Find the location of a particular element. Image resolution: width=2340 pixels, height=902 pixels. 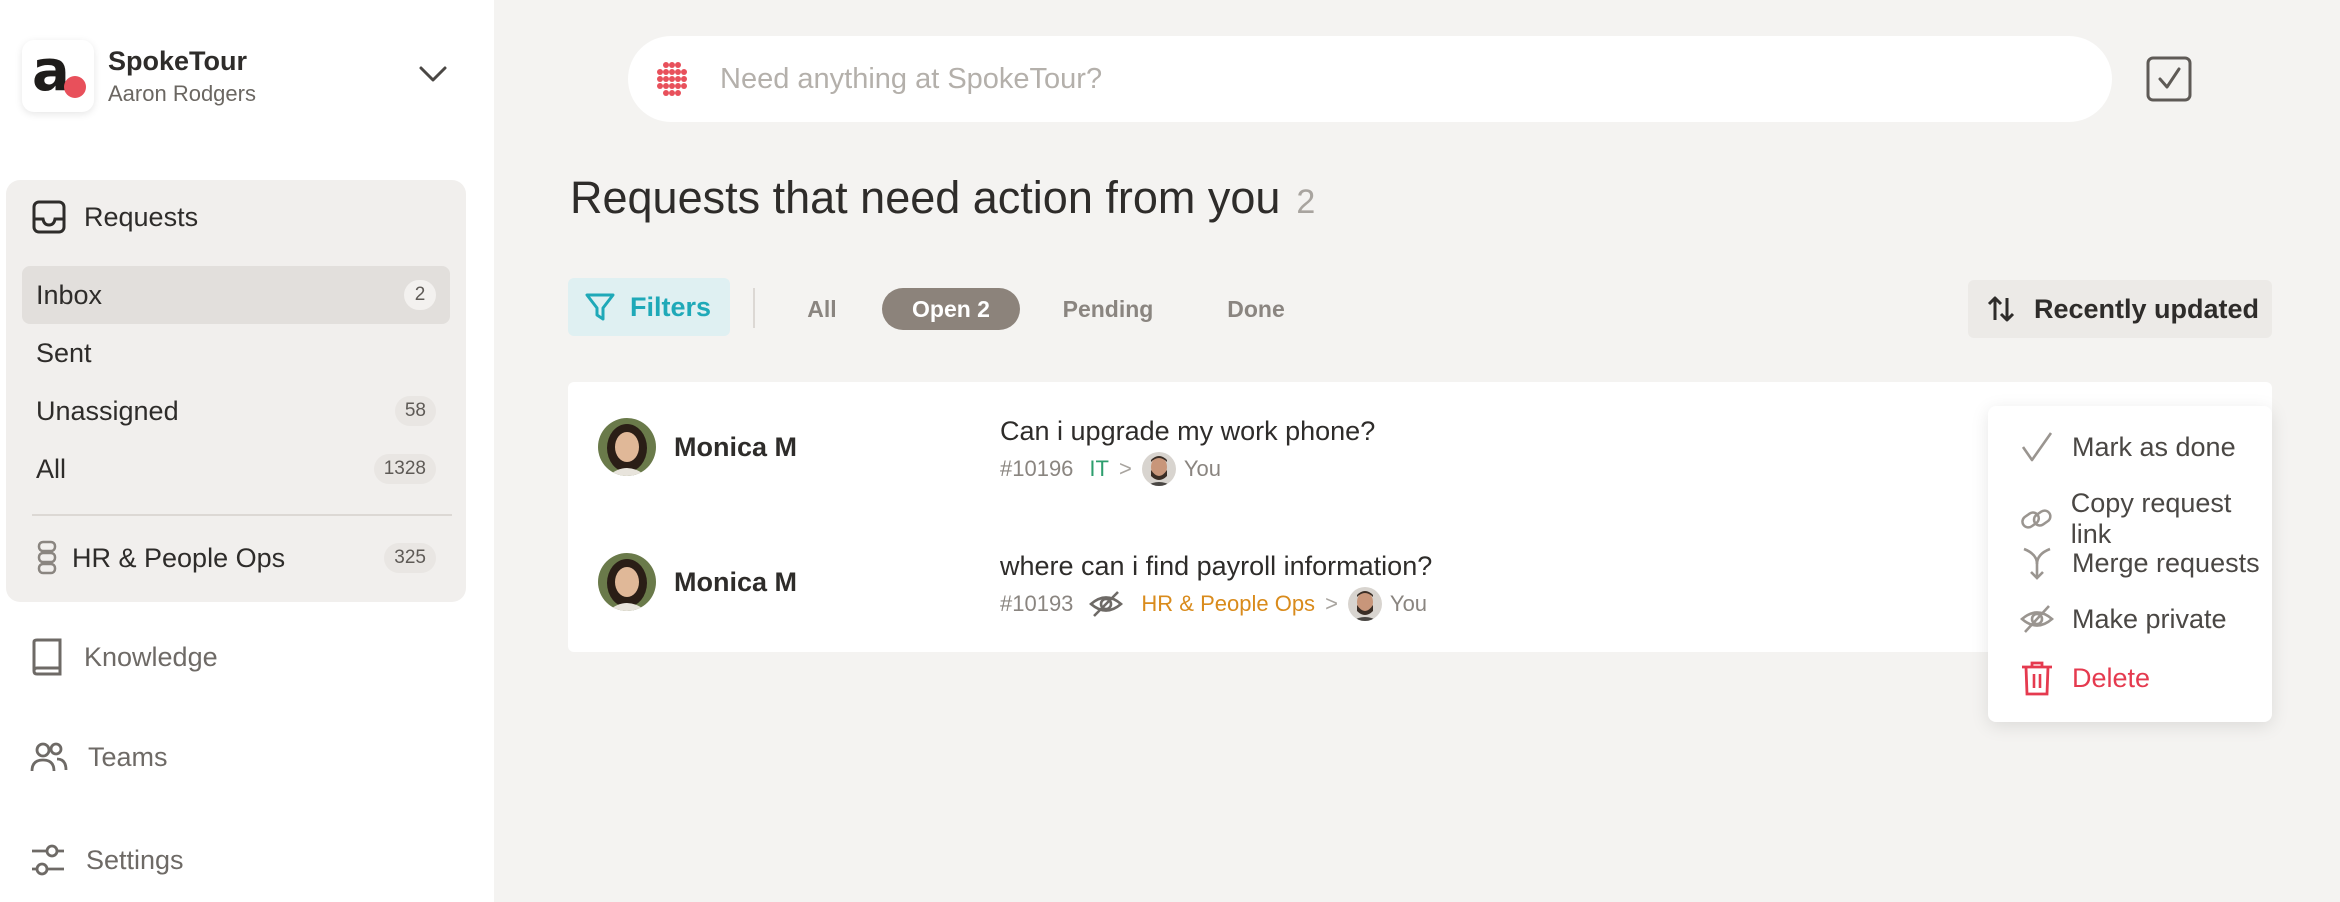

request-meta: #10193 HR & People Ops > You is located at coordinates (1213, 604).